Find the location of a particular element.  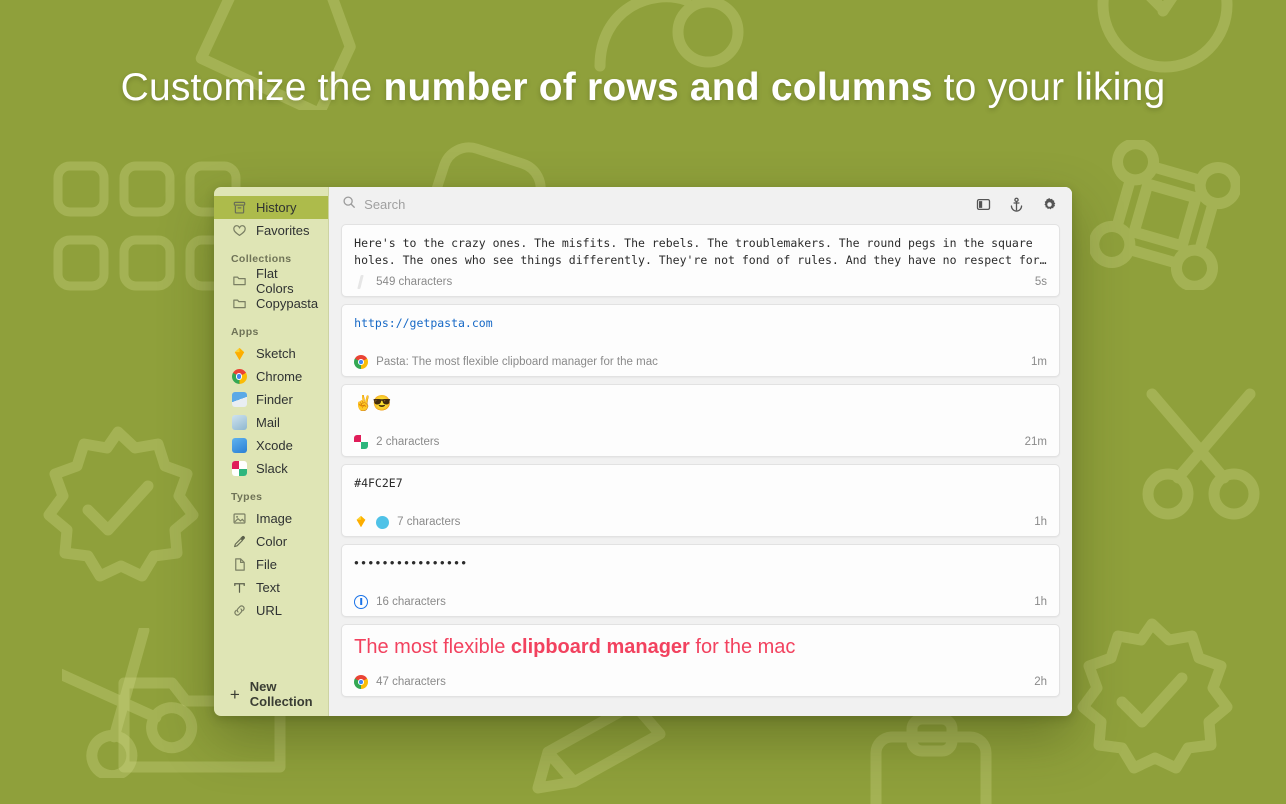

clip-time: 2h is located at coordinates (1040, 682).